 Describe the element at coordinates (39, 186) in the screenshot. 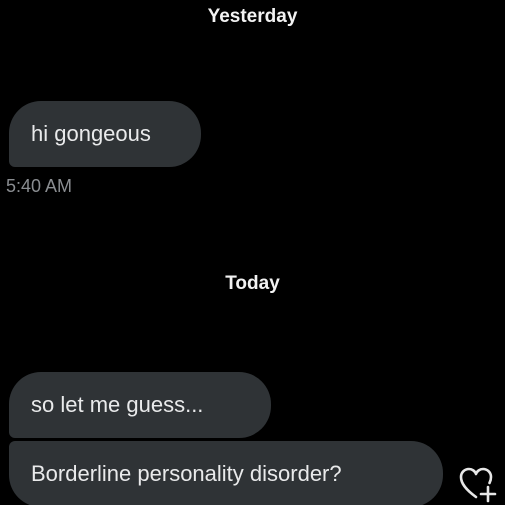

I see `message-timestamp: 5:40 AM` at that location.